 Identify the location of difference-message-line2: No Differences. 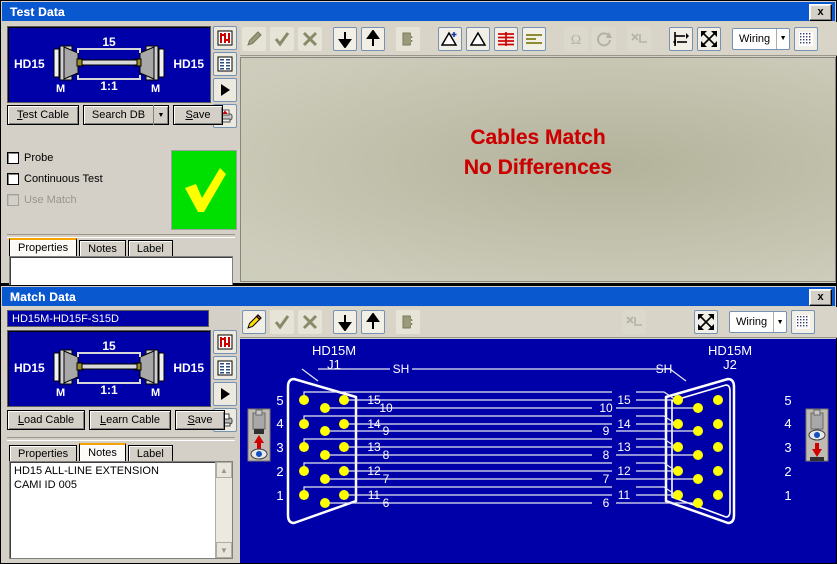
(538, 167).